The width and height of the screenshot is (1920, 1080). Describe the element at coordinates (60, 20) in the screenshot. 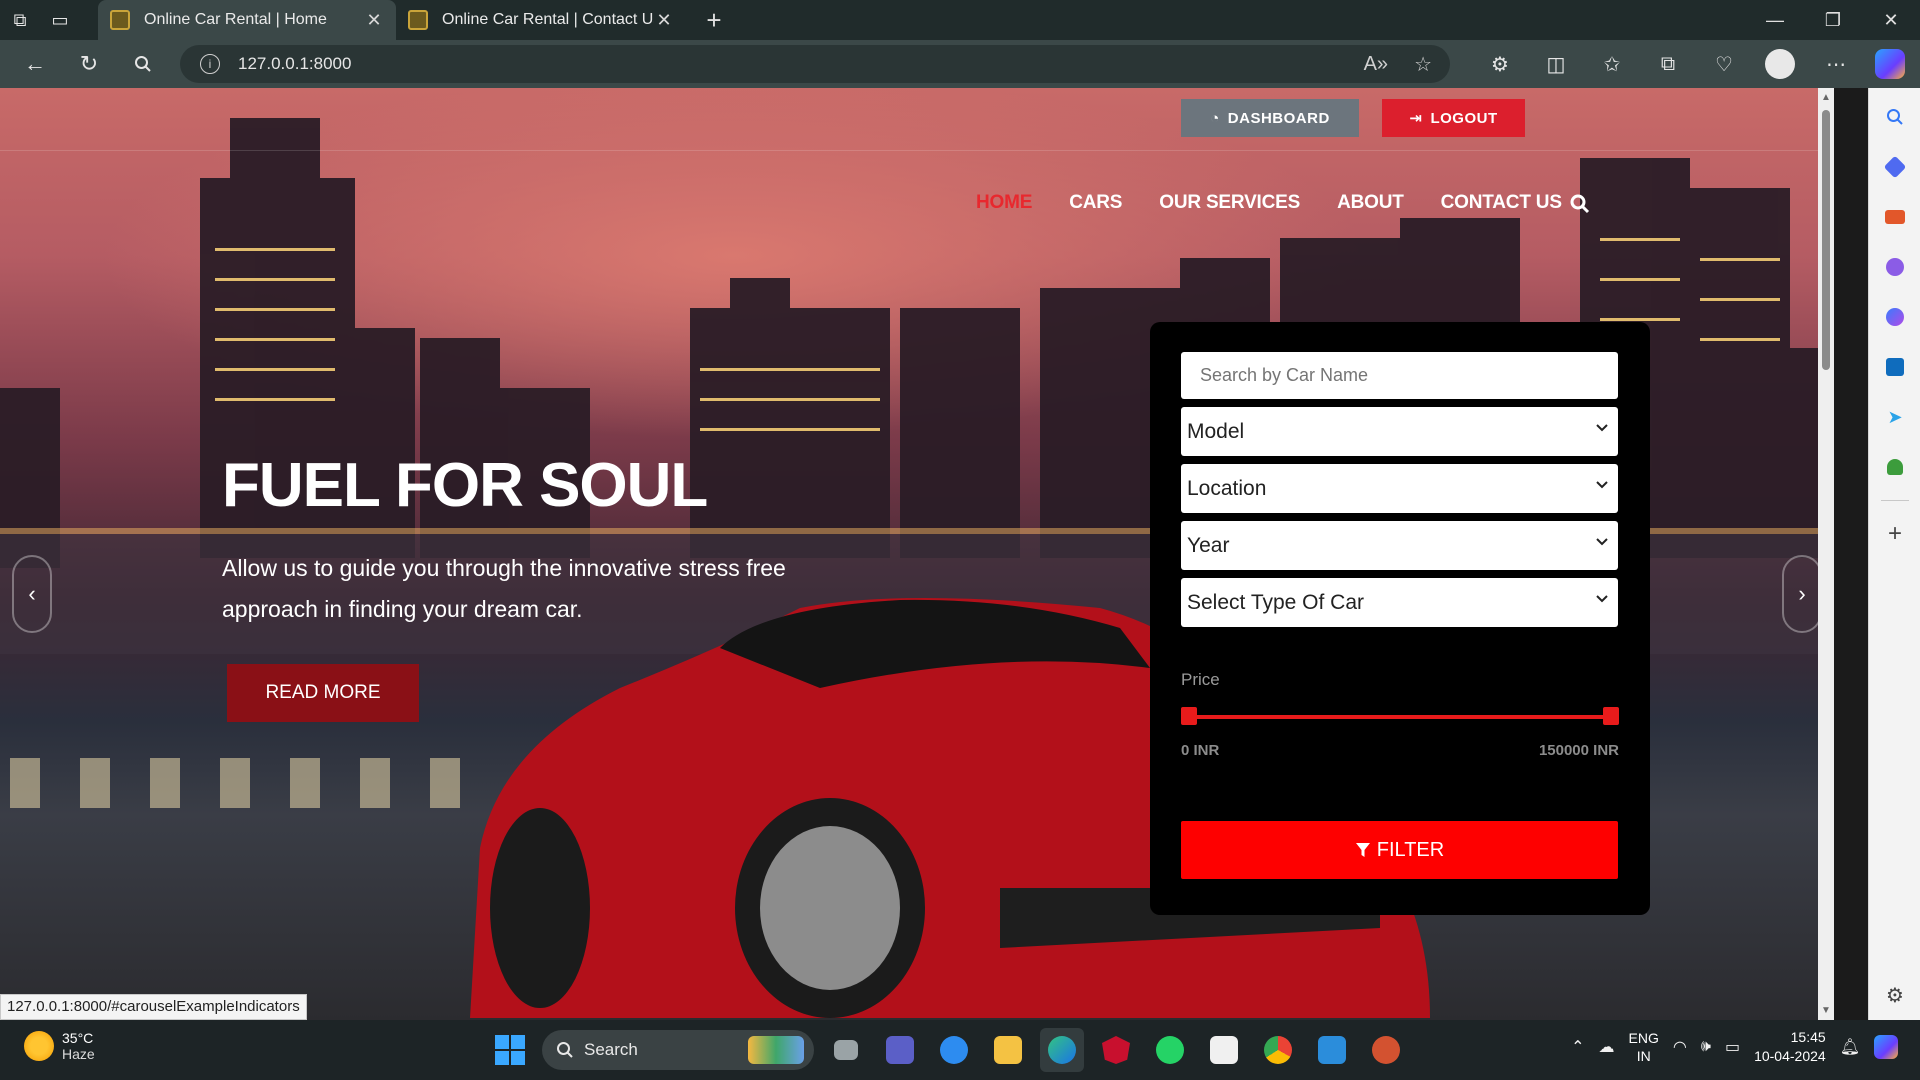

I see `tab-actions-icon: ▭` at that location.